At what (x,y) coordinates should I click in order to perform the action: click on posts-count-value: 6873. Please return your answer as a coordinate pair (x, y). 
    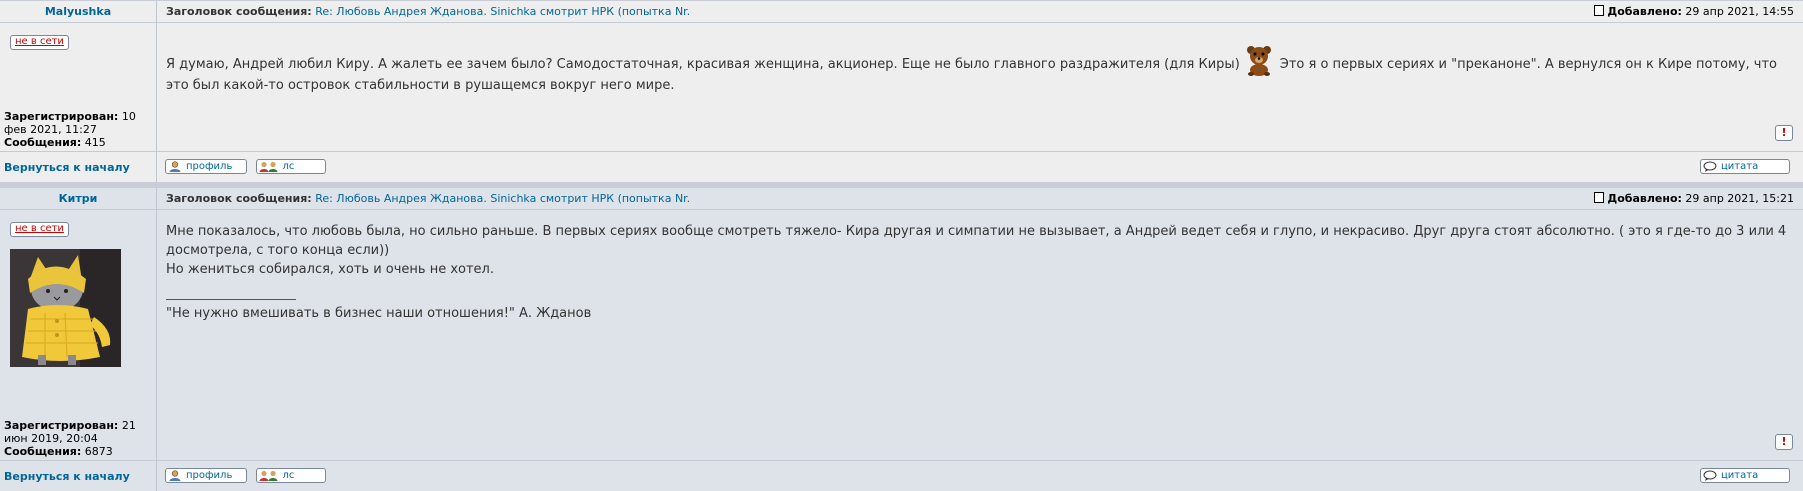
    Looking at the image, I should click on (98, 451).